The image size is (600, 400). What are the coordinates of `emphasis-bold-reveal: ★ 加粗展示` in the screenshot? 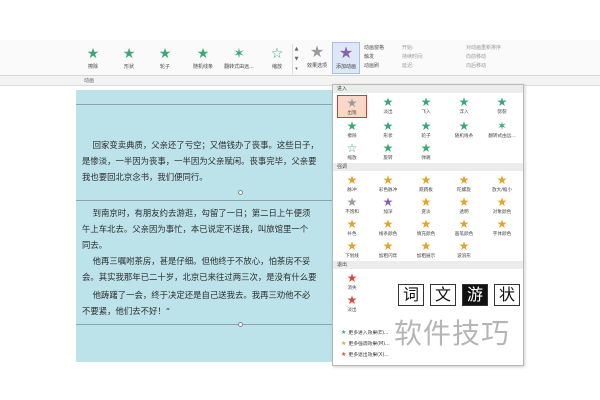 It's located at (426, 249).